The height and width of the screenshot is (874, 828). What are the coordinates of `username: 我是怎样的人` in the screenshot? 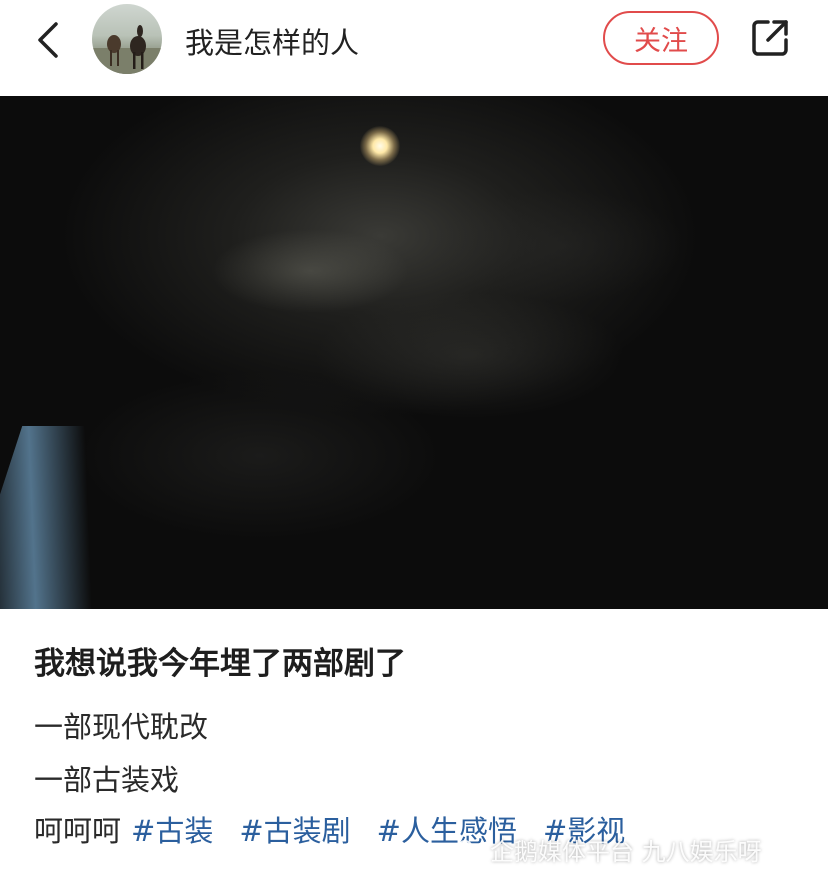 It's located at (272, 41).